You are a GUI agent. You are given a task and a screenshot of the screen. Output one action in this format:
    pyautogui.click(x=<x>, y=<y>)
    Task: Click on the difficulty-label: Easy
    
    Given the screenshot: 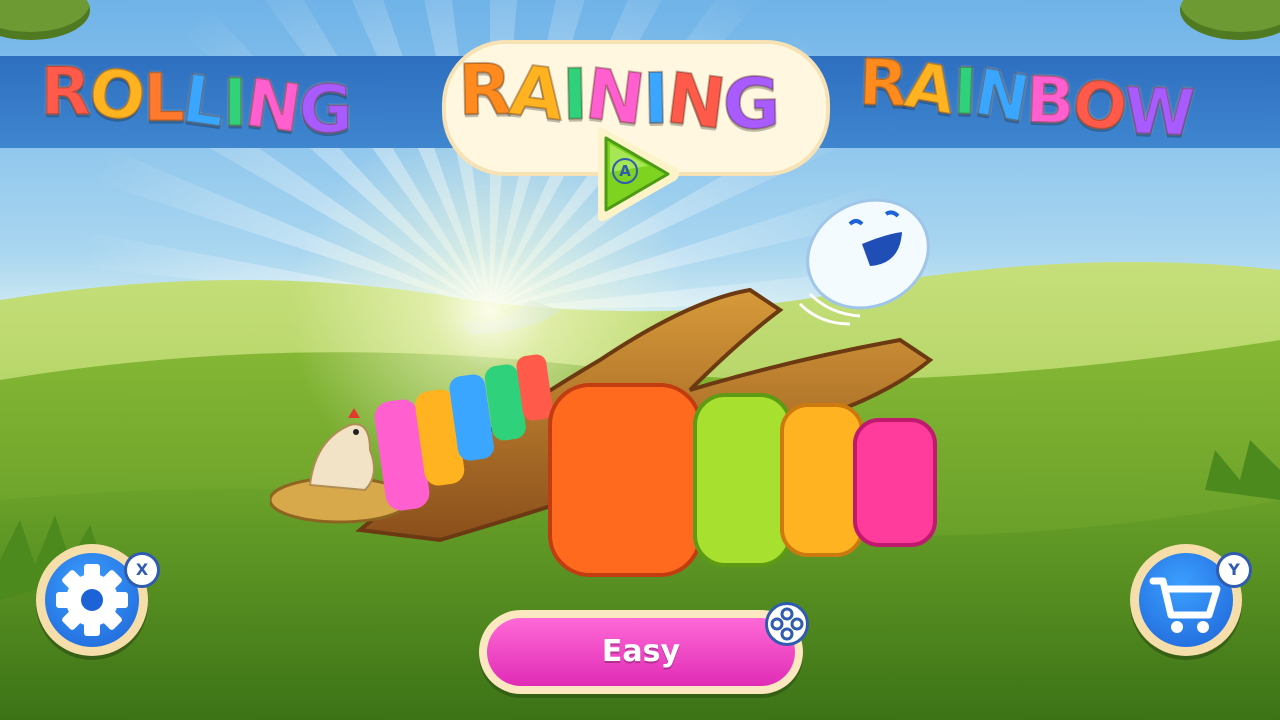 What is the action you would take?
    pyautogui.click(x=641, y=651)
    